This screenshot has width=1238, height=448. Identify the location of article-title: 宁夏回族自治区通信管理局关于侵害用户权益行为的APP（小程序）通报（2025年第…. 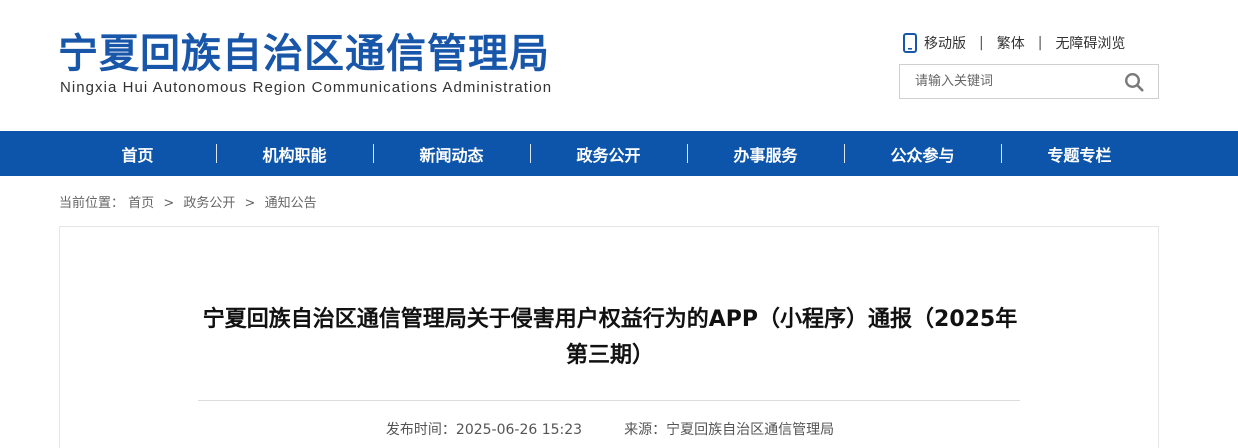
(610, 337).